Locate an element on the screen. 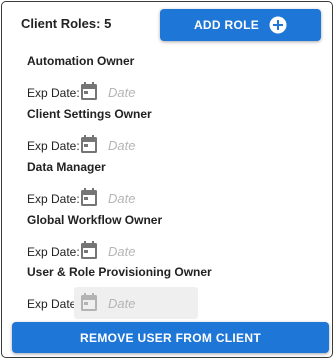  role-item-automation-owner: Automation Owner Exp Date: is located at coordinates (110, 78).